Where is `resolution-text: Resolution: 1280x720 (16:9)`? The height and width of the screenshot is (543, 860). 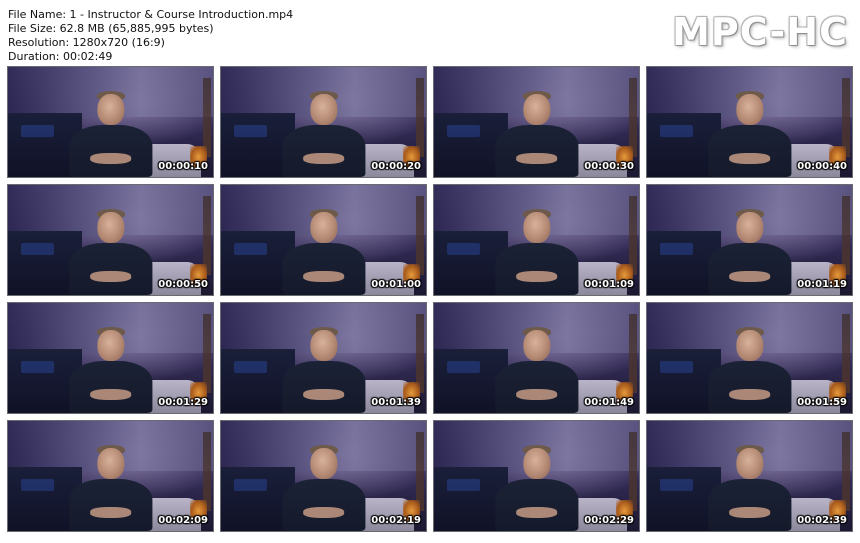
resolution-text: Resolution: 1280x720 (16:9) is located at coordinates (86, 42).